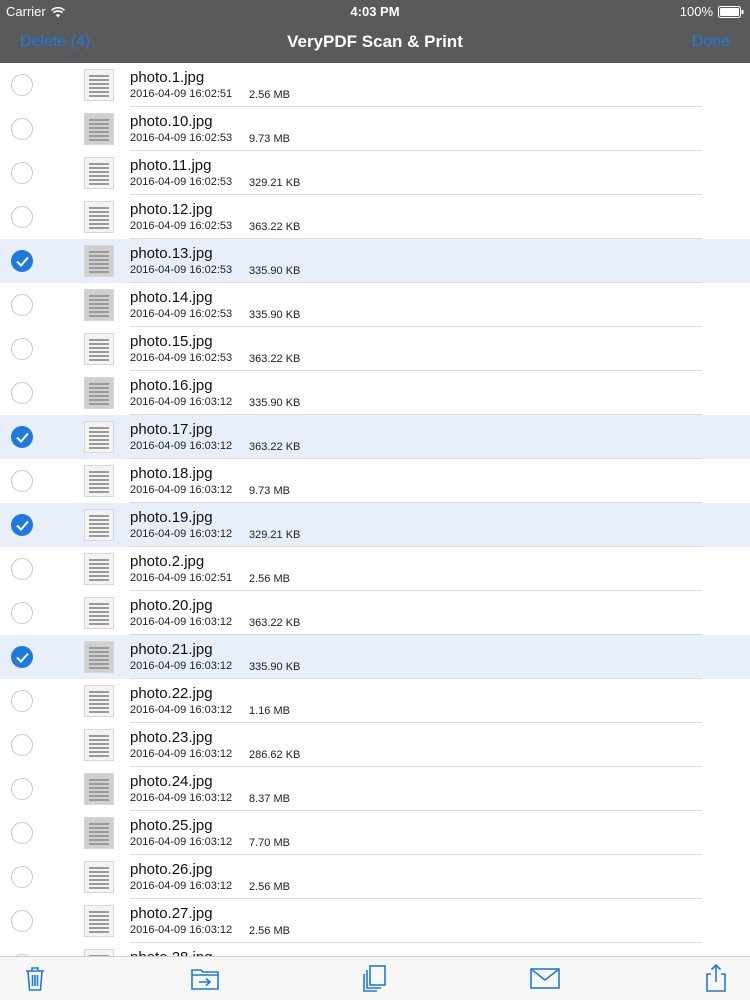  I want to click on file-size: 329.21 KB, so click(275, 535).